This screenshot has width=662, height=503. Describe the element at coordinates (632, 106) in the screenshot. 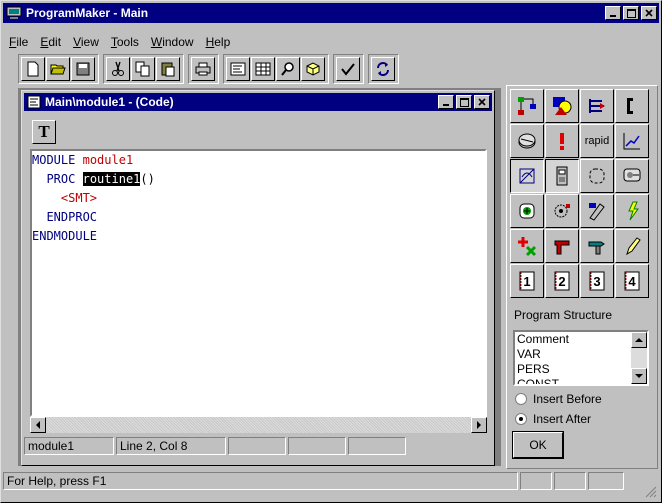

I see `phone-icon` at that location.